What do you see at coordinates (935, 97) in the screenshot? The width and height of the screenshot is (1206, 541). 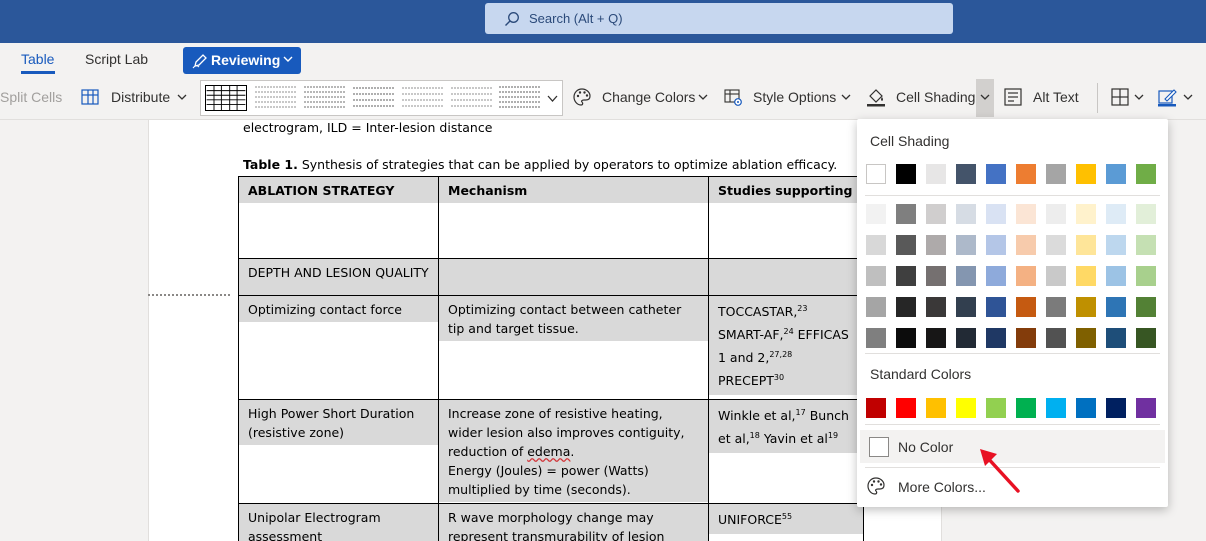 I see `cell-shading-button: Cell Shading` at bounding box center [935, 97].